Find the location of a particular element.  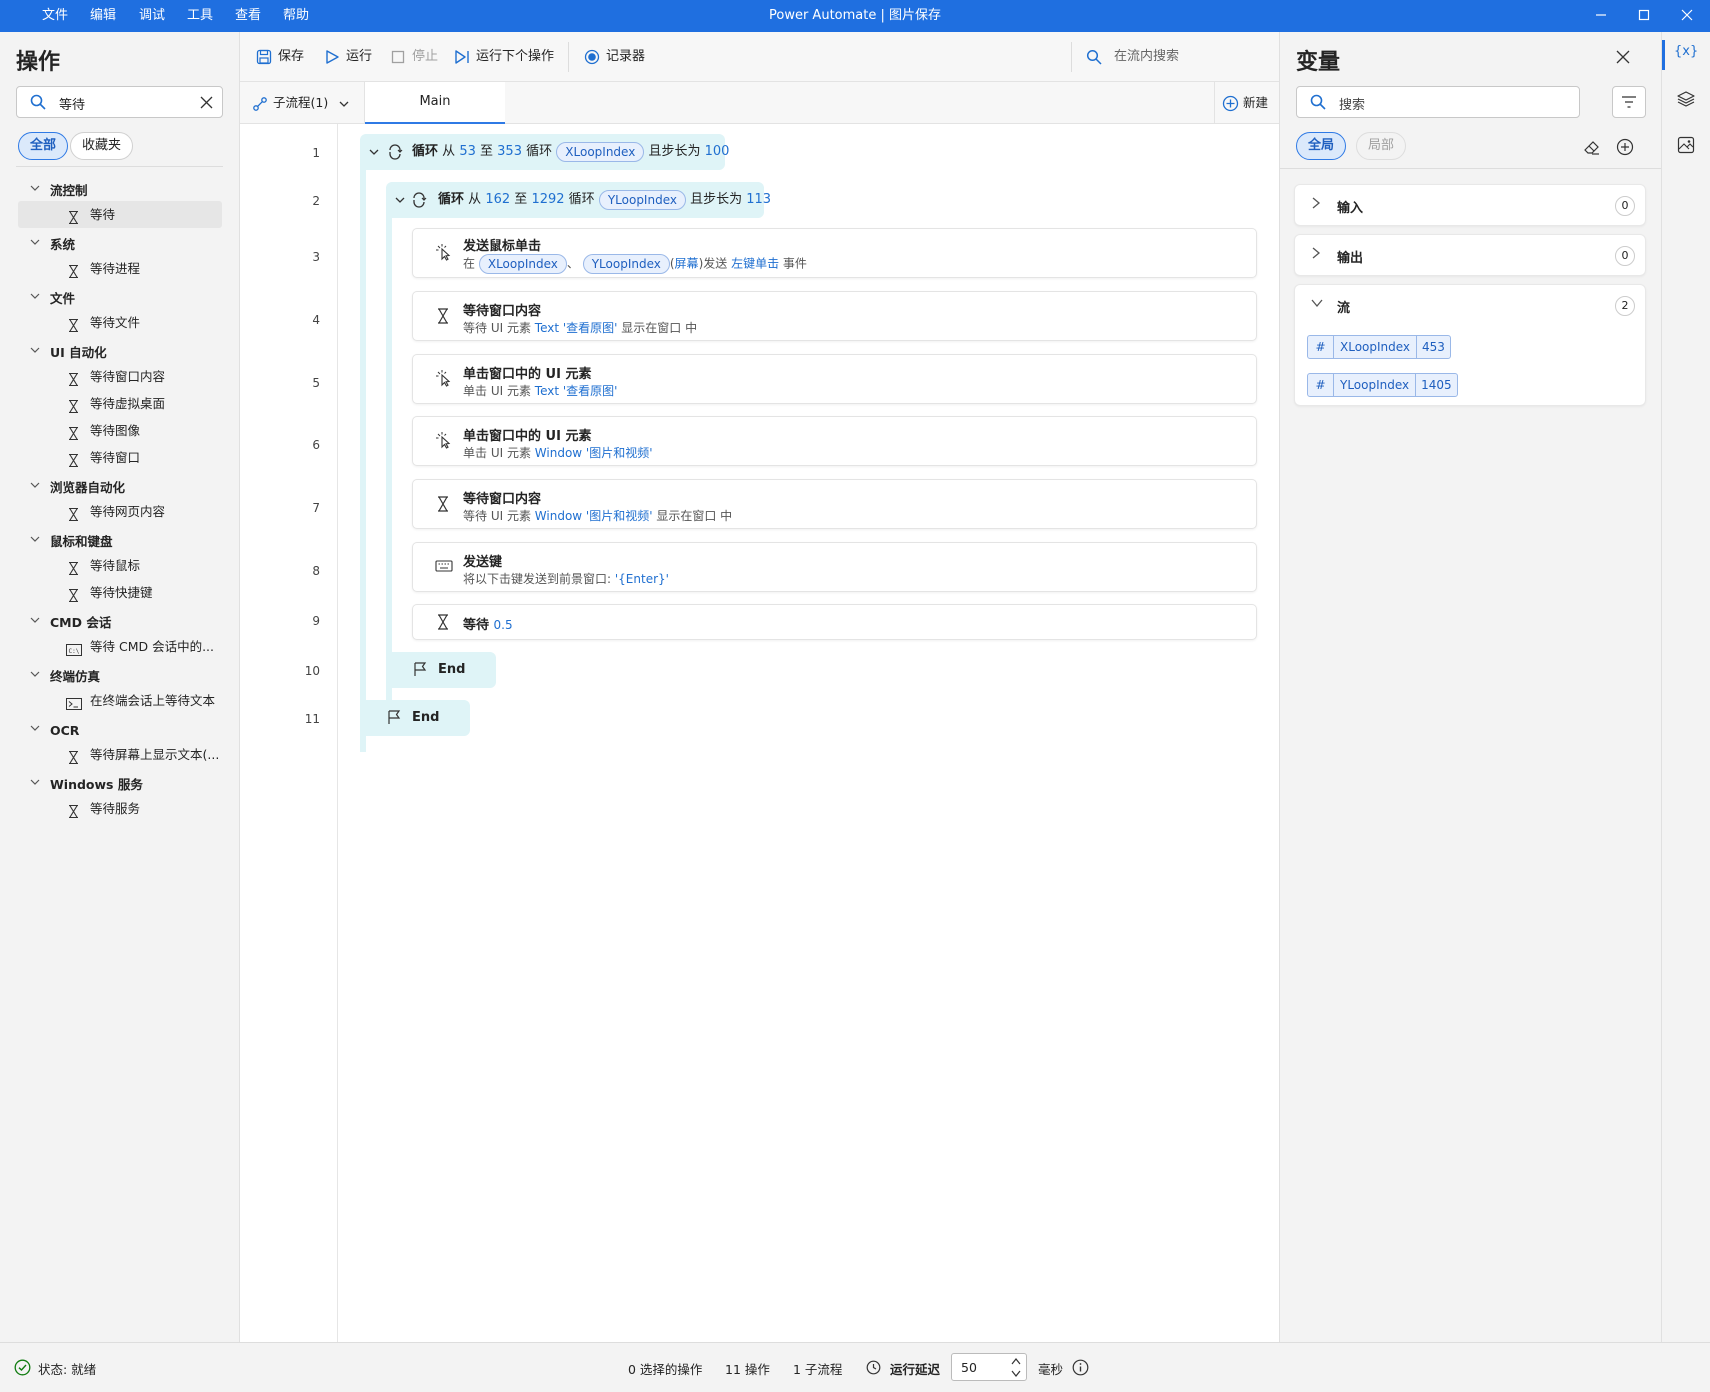

flow-search: 在流内搜索 is located at coordinates (1132, 57).